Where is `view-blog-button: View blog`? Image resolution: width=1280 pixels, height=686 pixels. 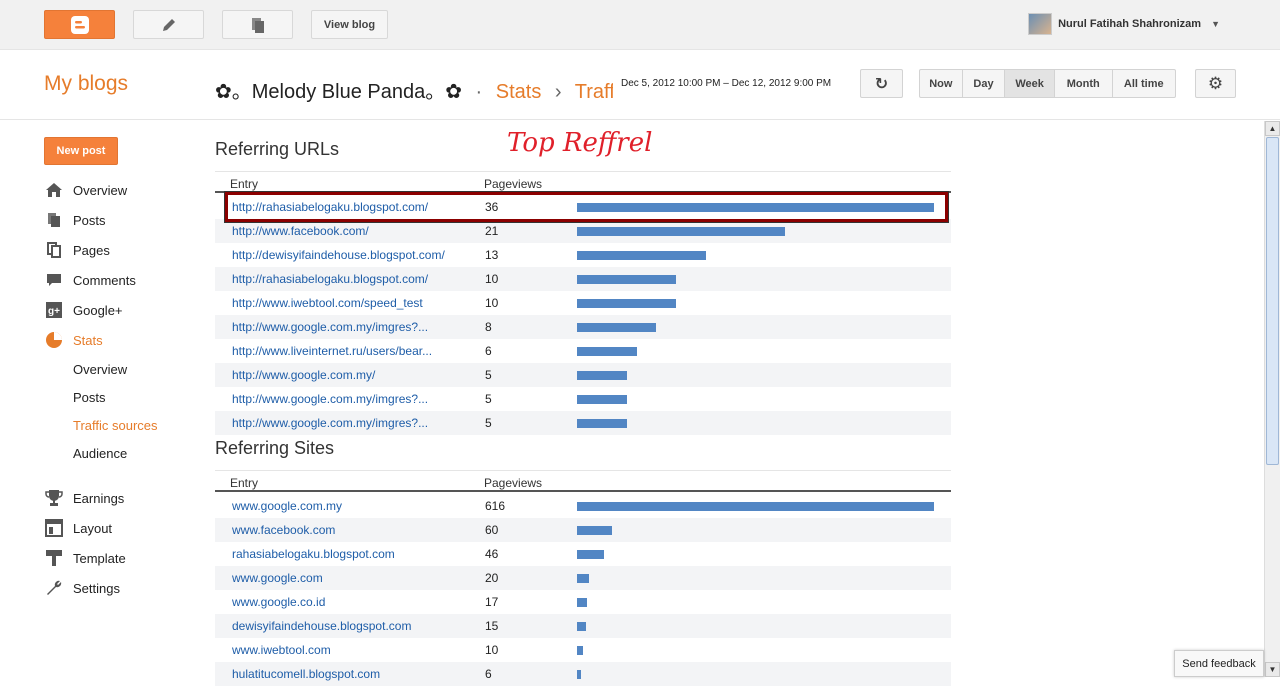
view-blog-button: View blog is located at coordinates (349, 24).